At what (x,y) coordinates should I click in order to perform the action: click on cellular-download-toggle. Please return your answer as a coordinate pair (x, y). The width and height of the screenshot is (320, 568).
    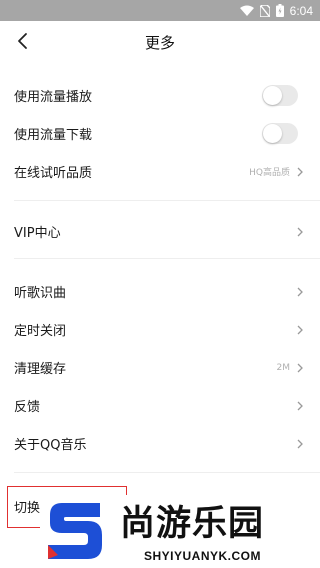
    Looking at the image, I should click on (280, 133).